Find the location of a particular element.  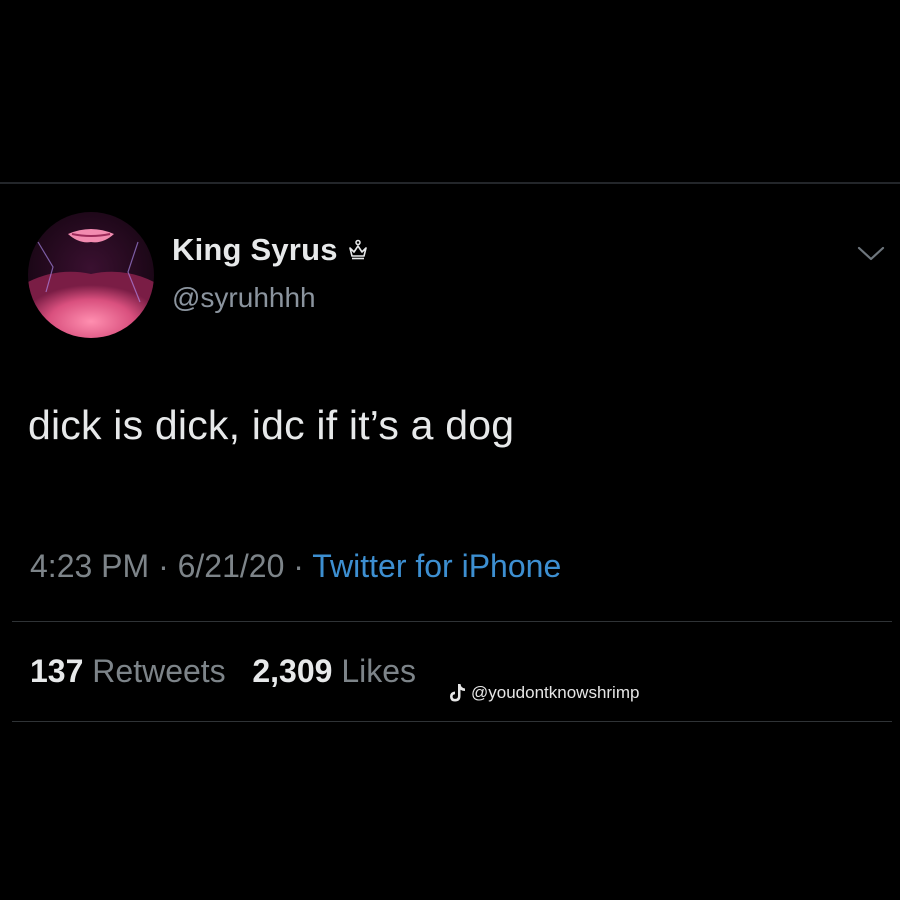

crown-icon is located at coordinates (358, 250).